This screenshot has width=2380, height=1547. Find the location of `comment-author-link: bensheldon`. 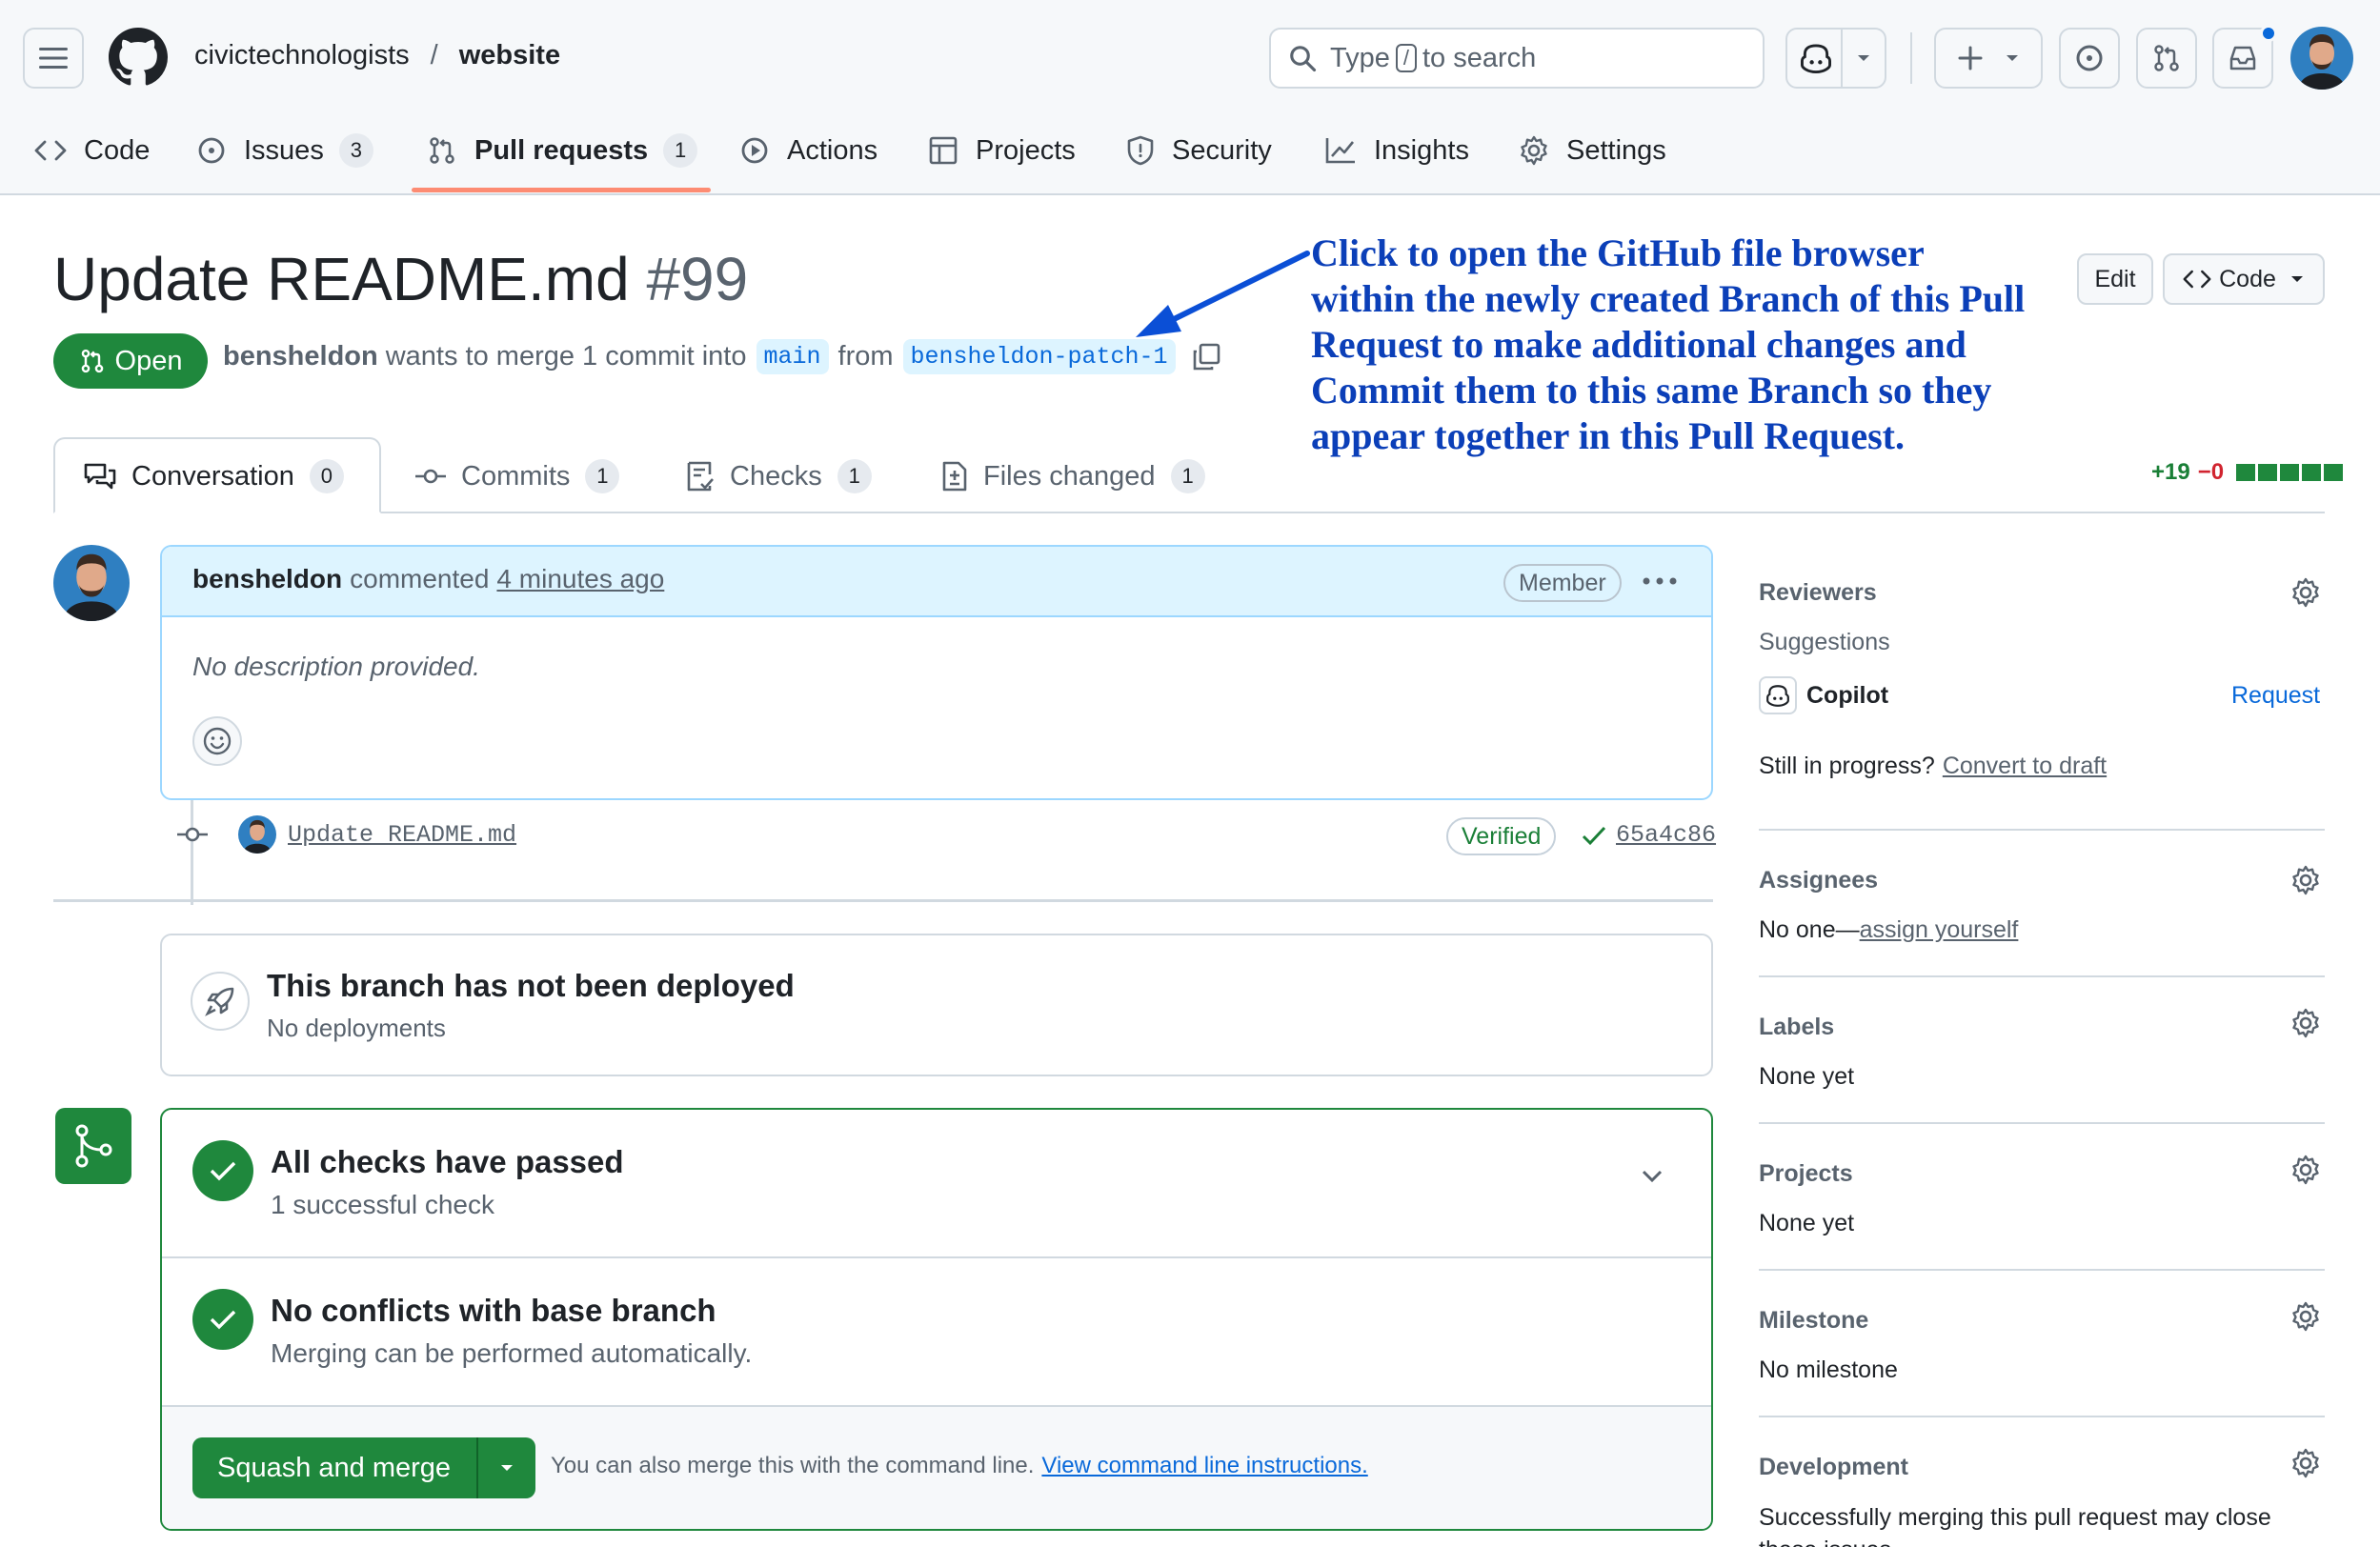

comment-author-link: bensheldon is located at coordinates (267, 579).